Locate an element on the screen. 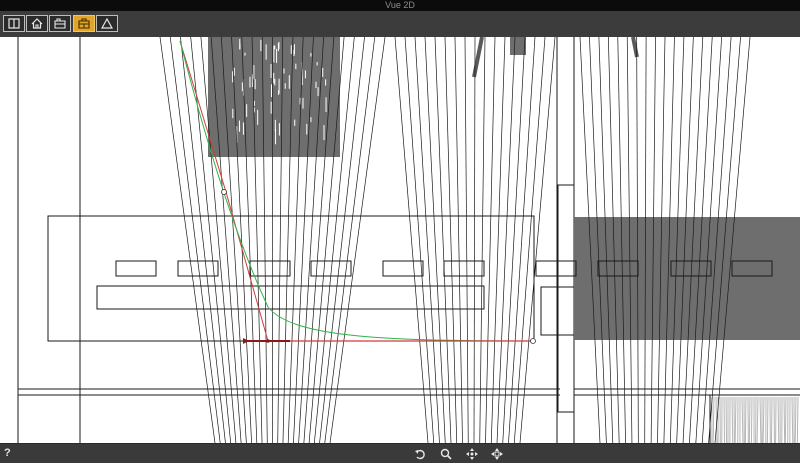 The width and height of the screenshot is (800, 463). panel-icon is located at coordinates (14, 23).